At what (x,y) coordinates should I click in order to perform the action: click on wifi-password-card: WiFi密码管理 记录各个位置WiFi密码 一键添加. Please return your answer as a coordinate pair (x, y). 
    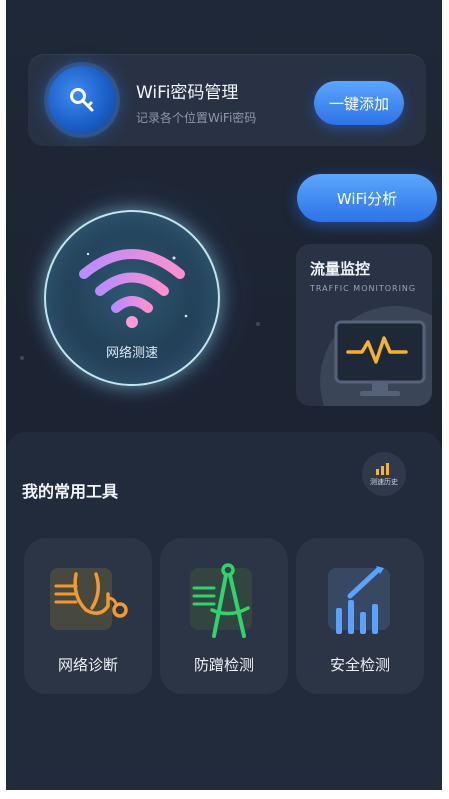
    Looking at the image, I should click on (227, 100).